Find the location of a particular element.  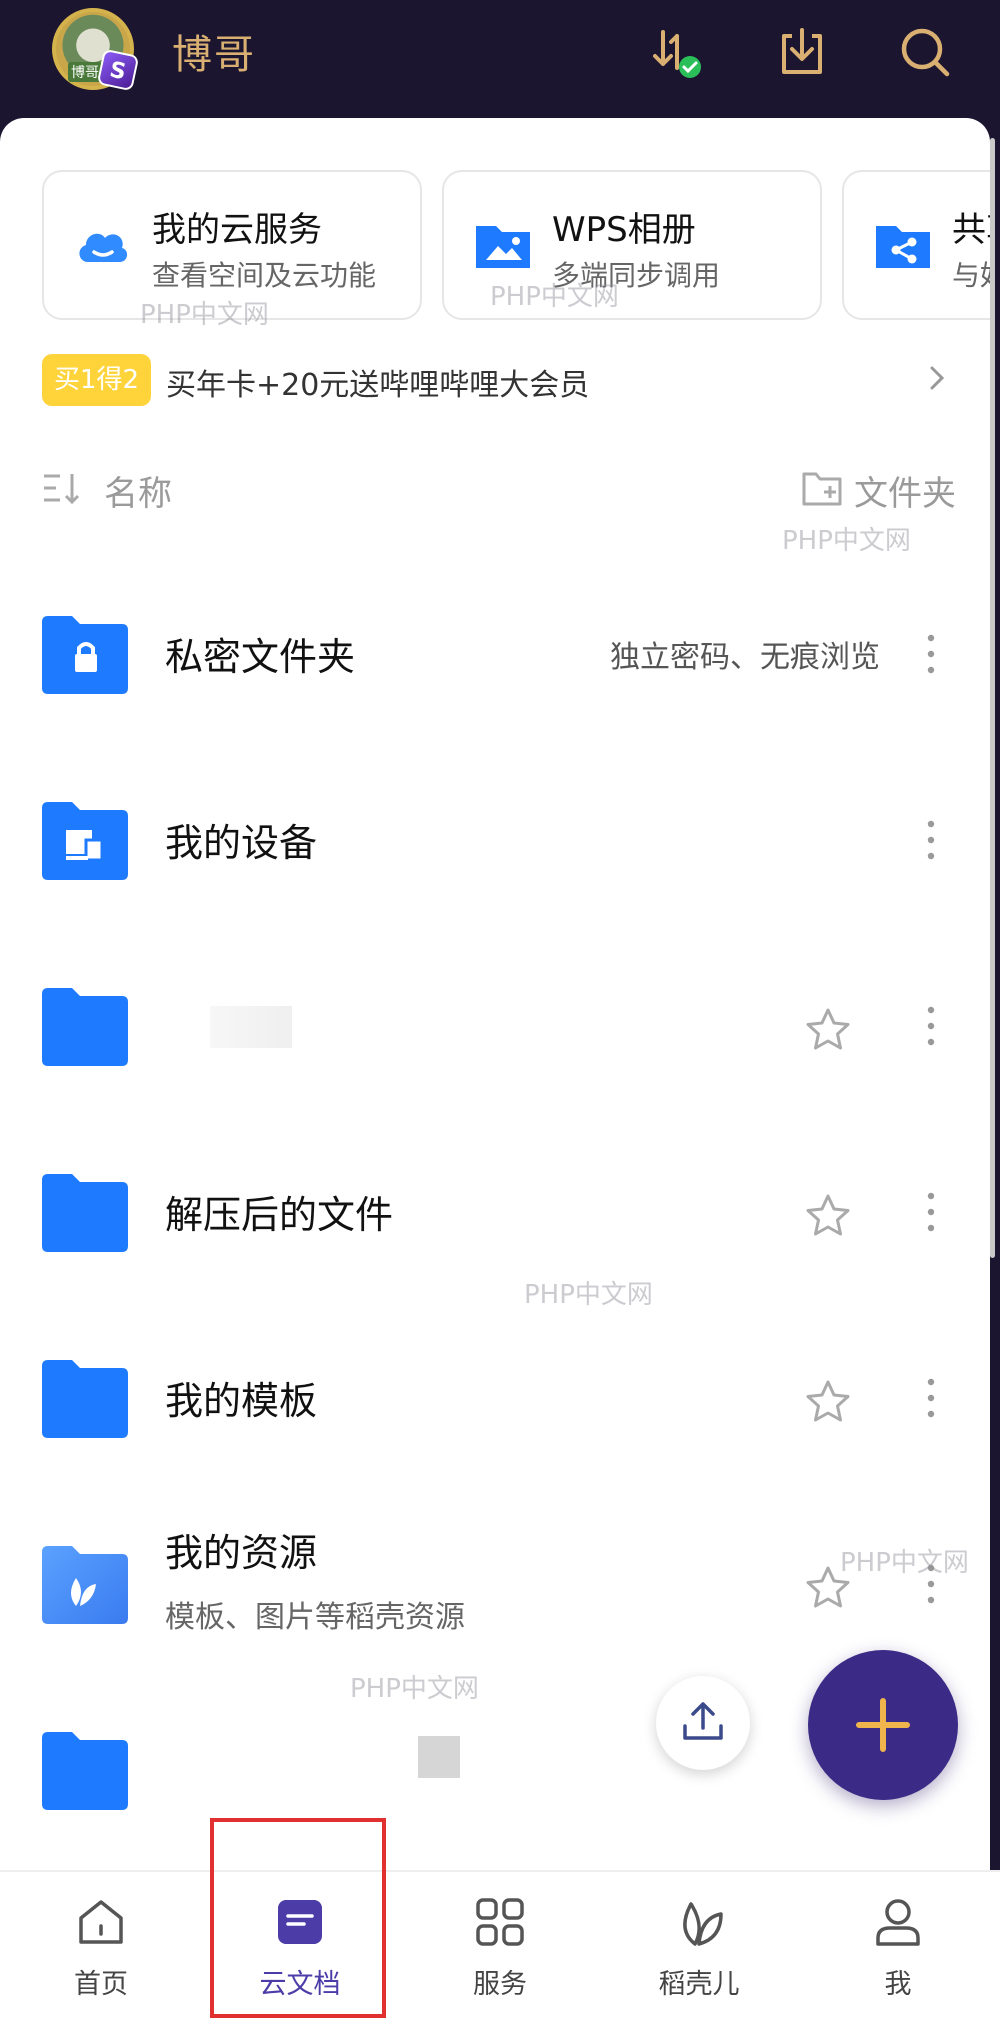

card-subtitle: 与好 is located at coordinates (971, 275).